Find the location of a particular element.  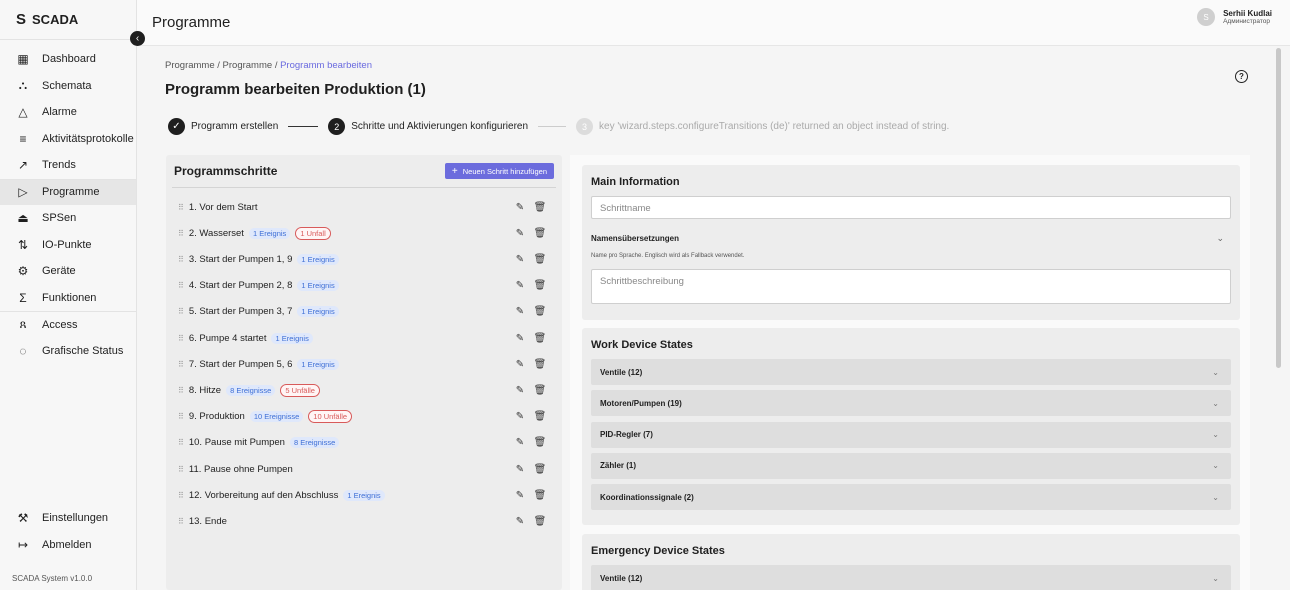

chevron-left-icon: ‹ is located at coordinates (137, 38).